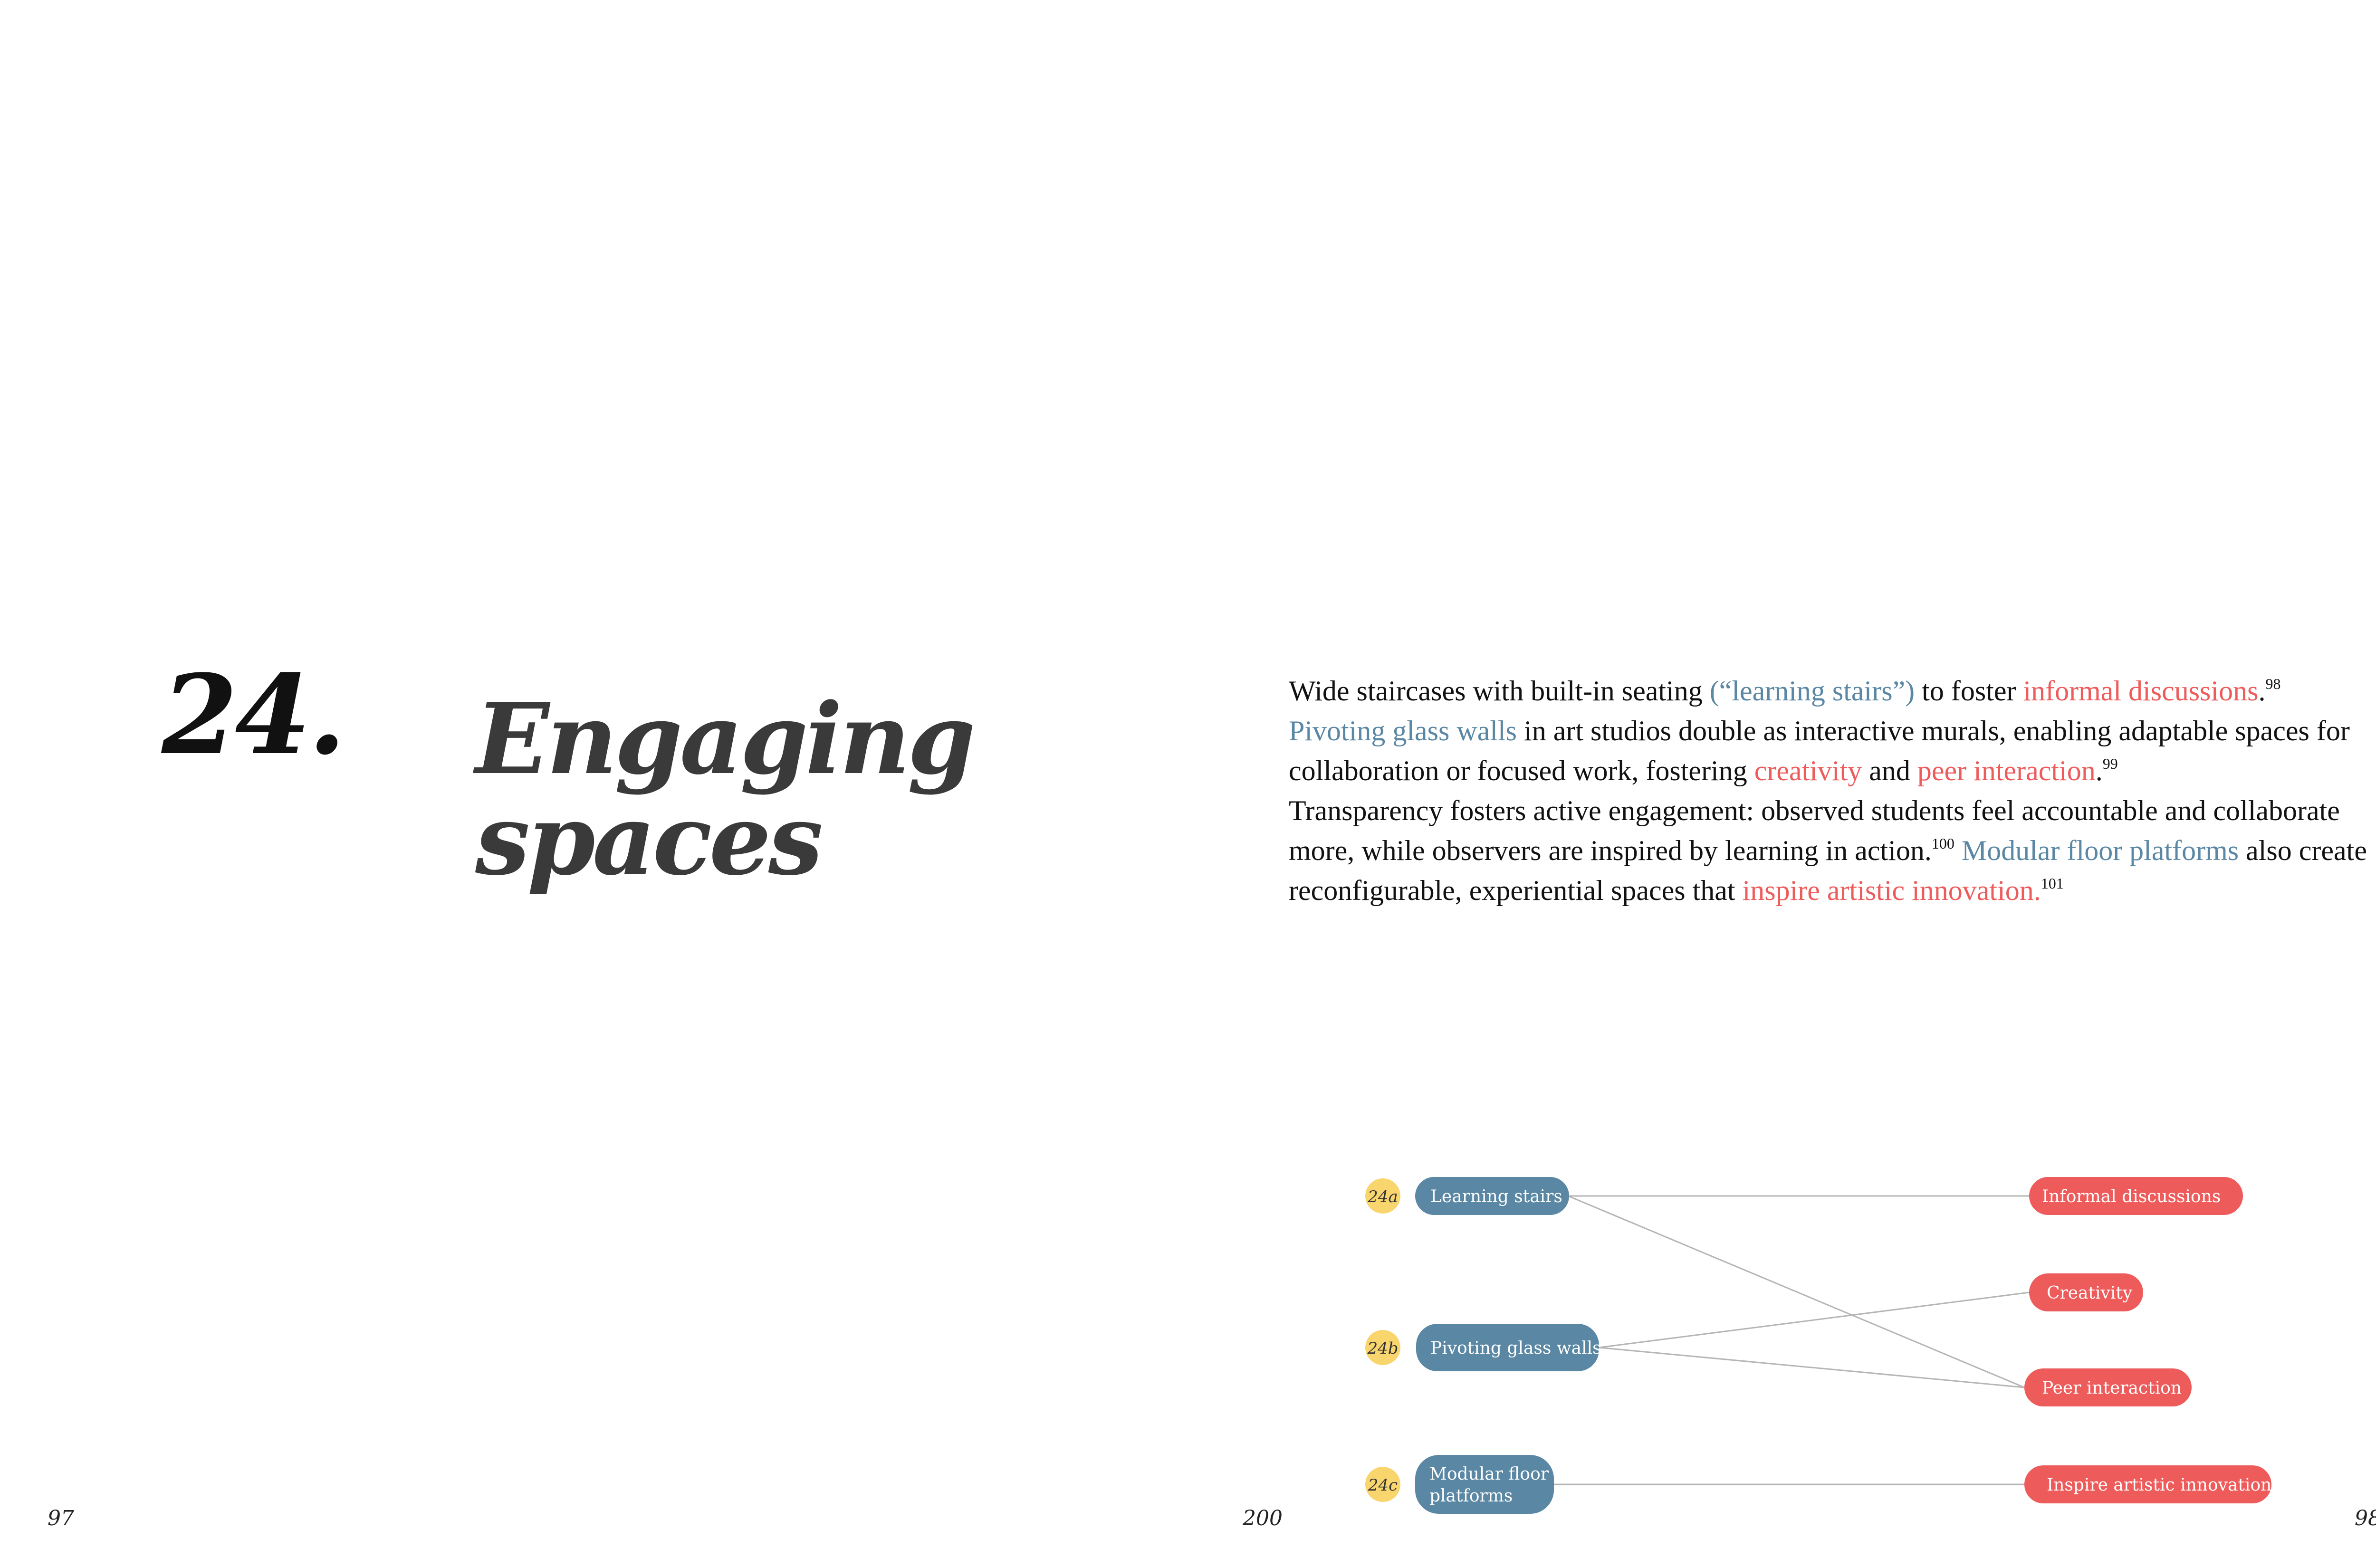  I want to click on outcome-label: Inspire artistic innovation, so click(2159, 1485).